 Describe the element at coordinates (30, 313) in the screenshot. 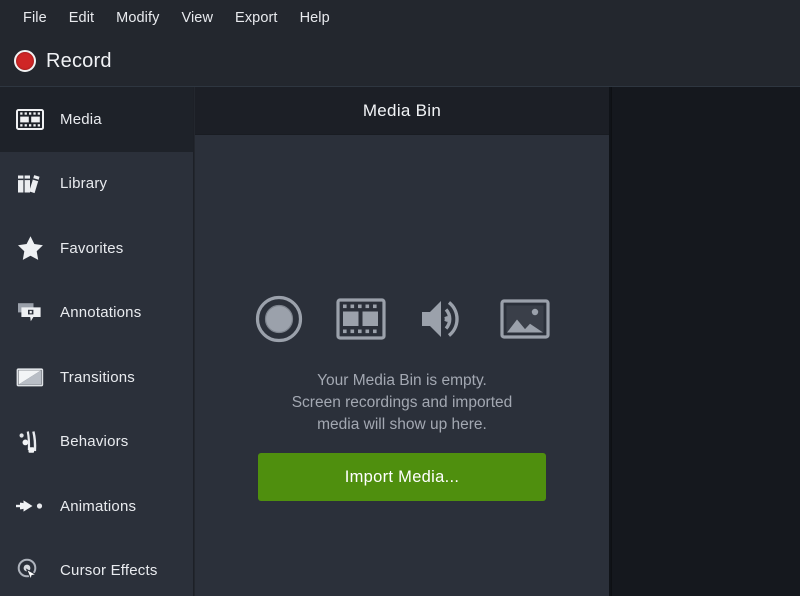

I see `speech-bubble-icon` at that location.